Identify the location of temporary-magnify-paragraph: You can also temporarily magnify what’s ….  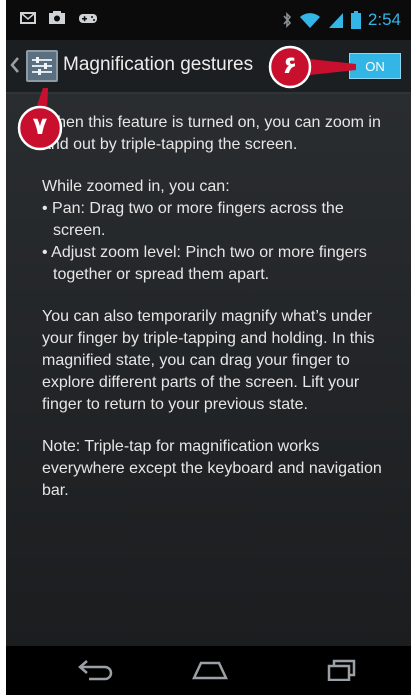
(208, 360).